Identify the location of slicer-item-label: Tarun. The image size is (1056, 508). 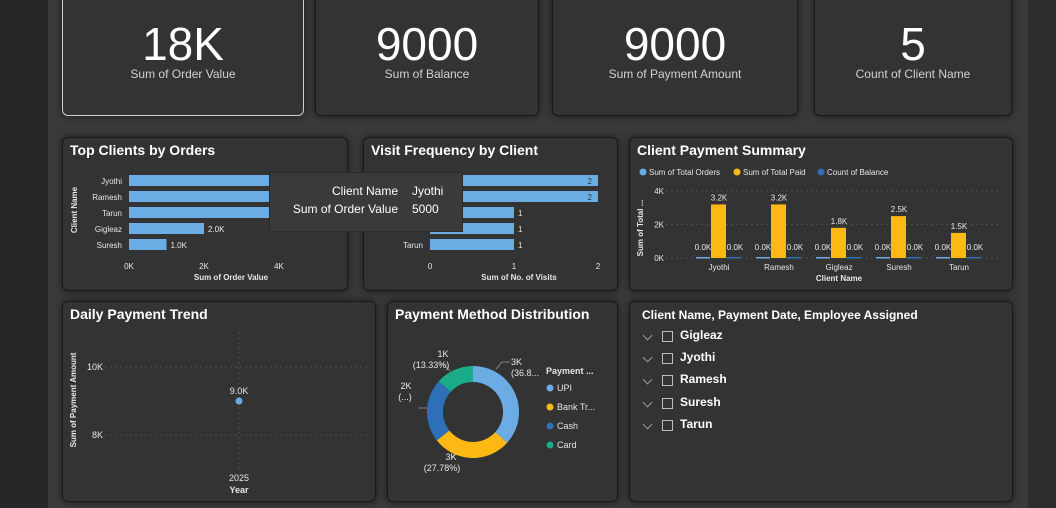
(696, 424).